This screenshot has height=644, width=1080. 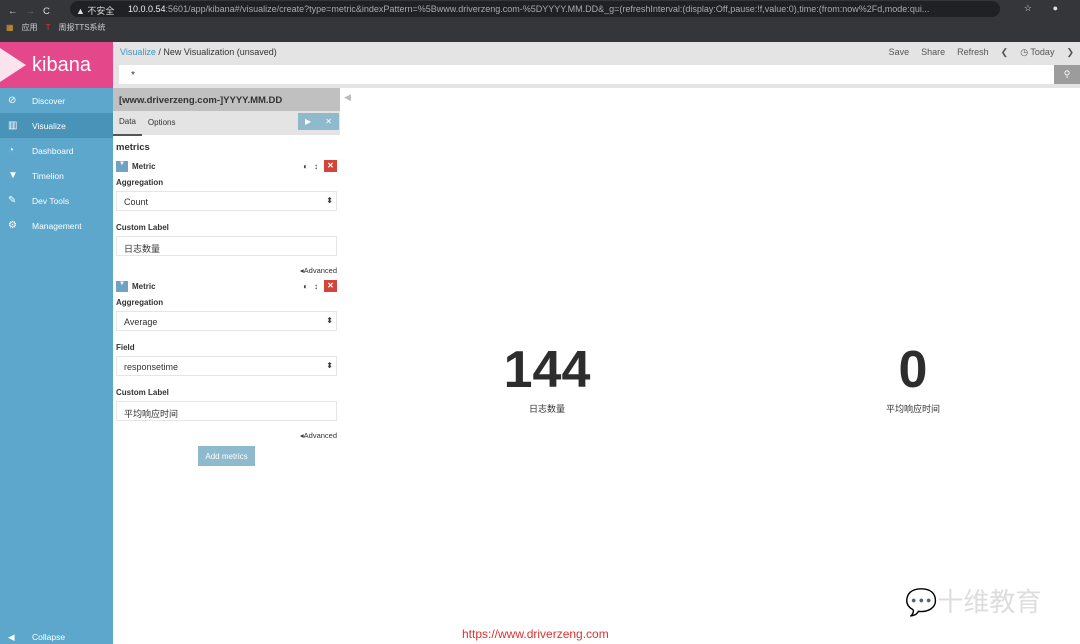 What do you see at coordinates (226, 201) in the screenshot?
I see `aggregation-select: Count` at bounding box center [226, 201].